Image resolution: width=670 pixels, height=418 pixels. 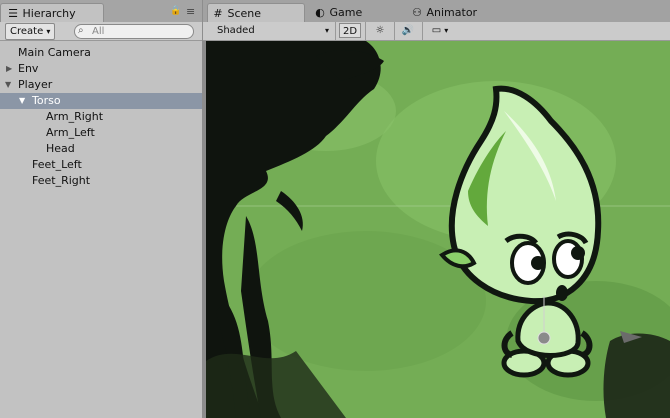 I want to click on tree-item-label: Feet_Left, so click(x=57, y=164).